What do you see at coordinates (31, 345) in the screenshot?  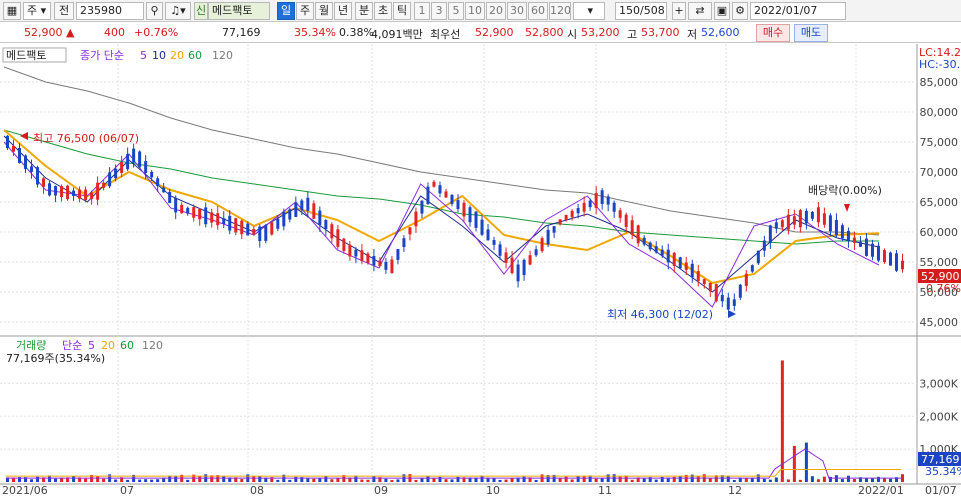 I see `legend-volume: 거래량` at bounding box center [31, 345].